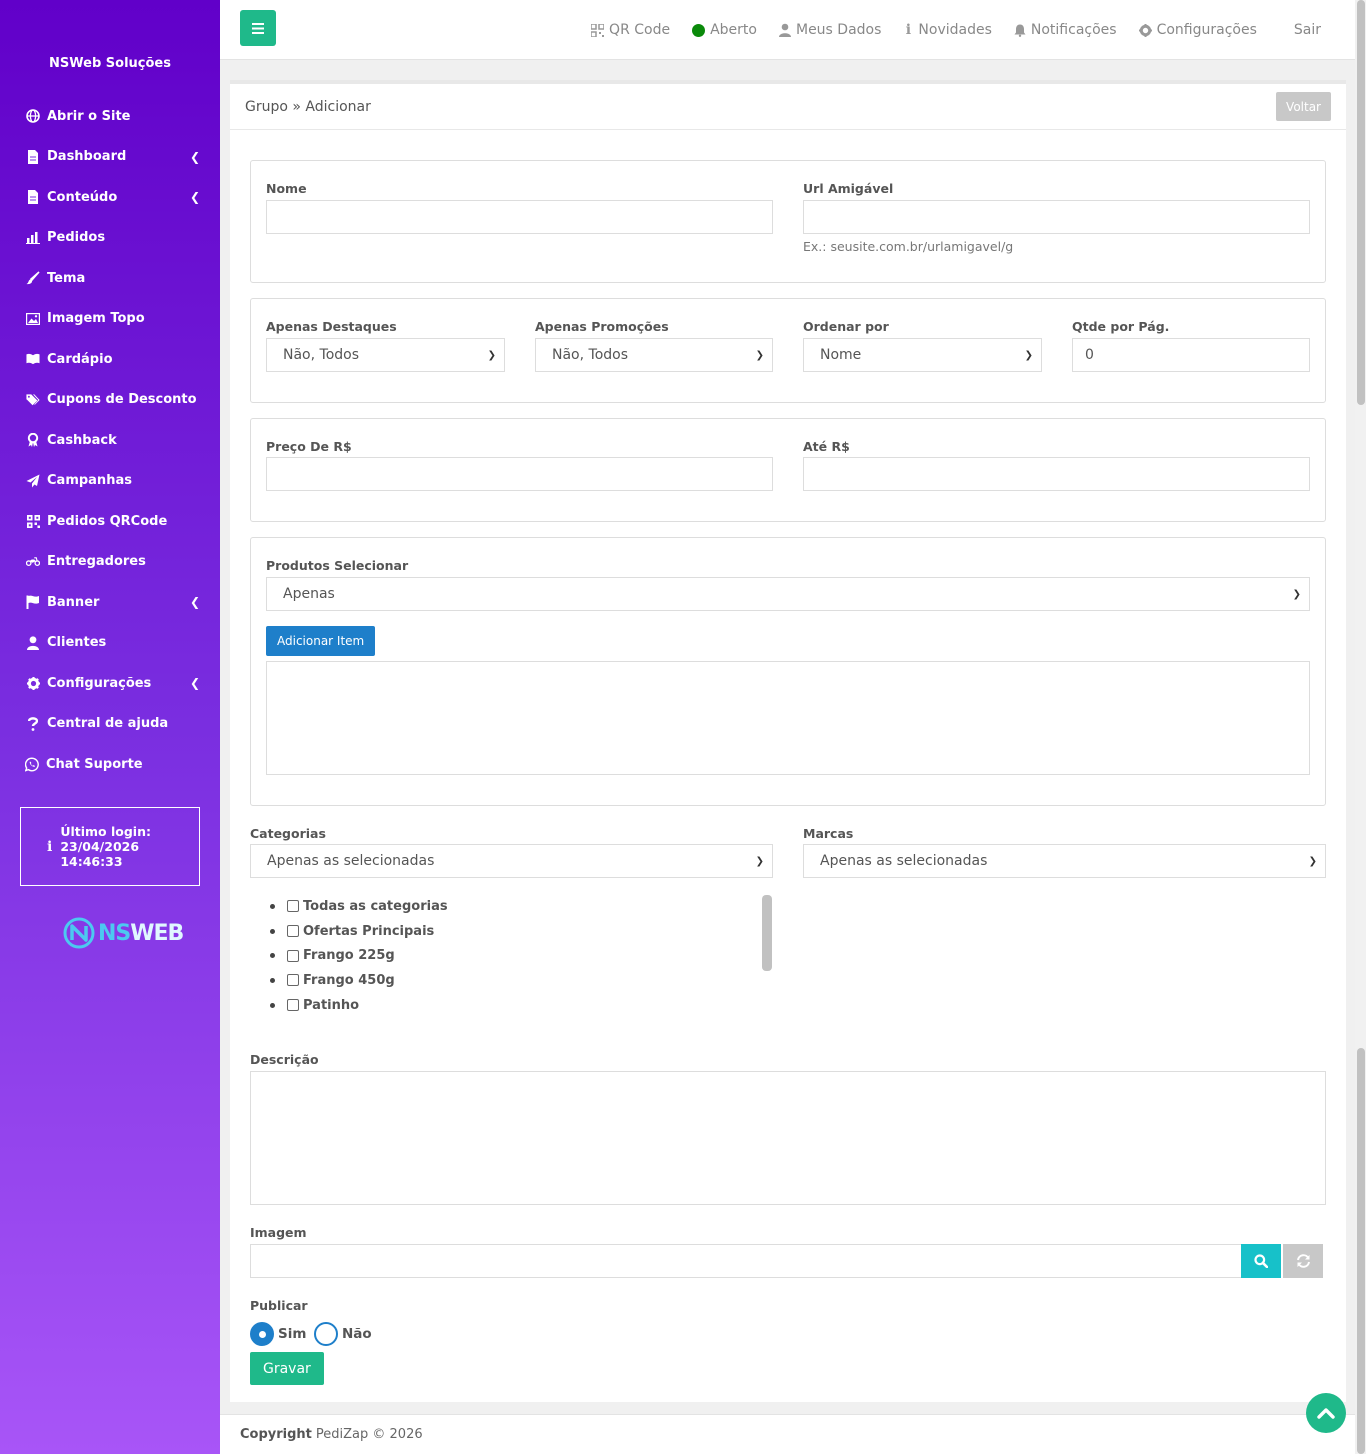  What do you see at coordinates (76, 238) in the screenshot?
I see `sidebar-item-label: Pedidos` at bounding box center [76, 238].